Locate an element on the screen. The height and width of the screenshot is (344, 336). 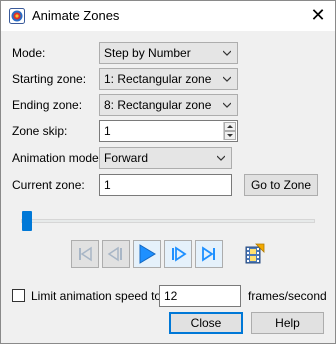
arrow-down-icon is located at coordinates (230, 135).